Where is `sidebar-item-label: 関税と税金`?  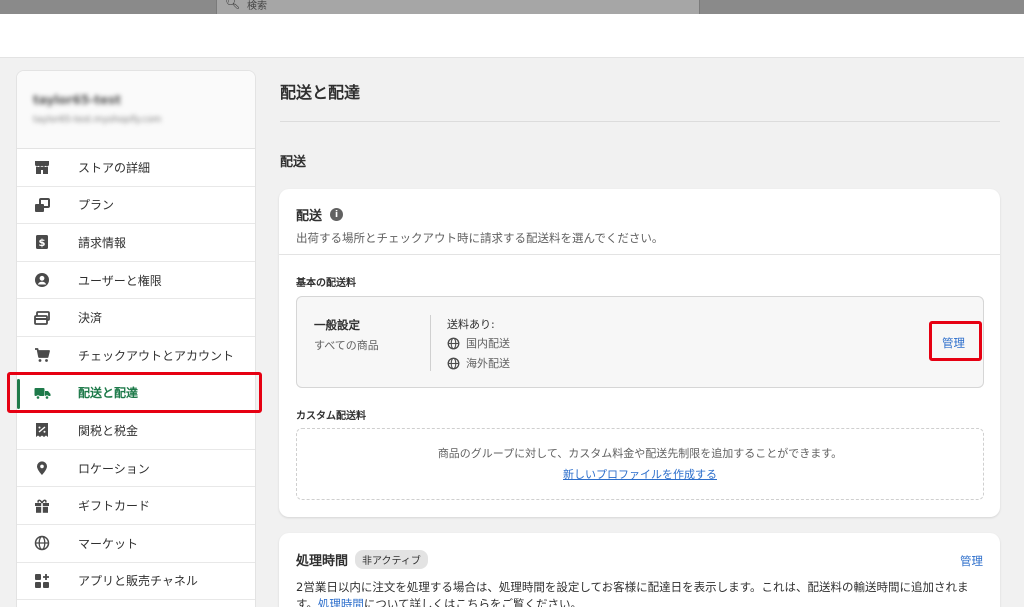 sidebar-item-label: 関税と税金 is located at coordinates (108, 430).